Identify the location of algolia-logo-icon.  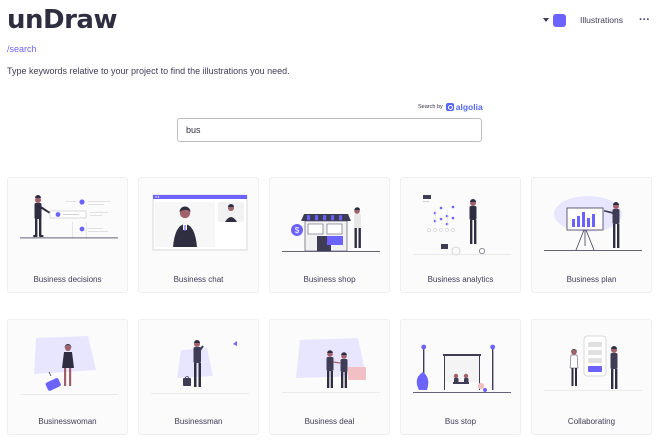
(449, 107).